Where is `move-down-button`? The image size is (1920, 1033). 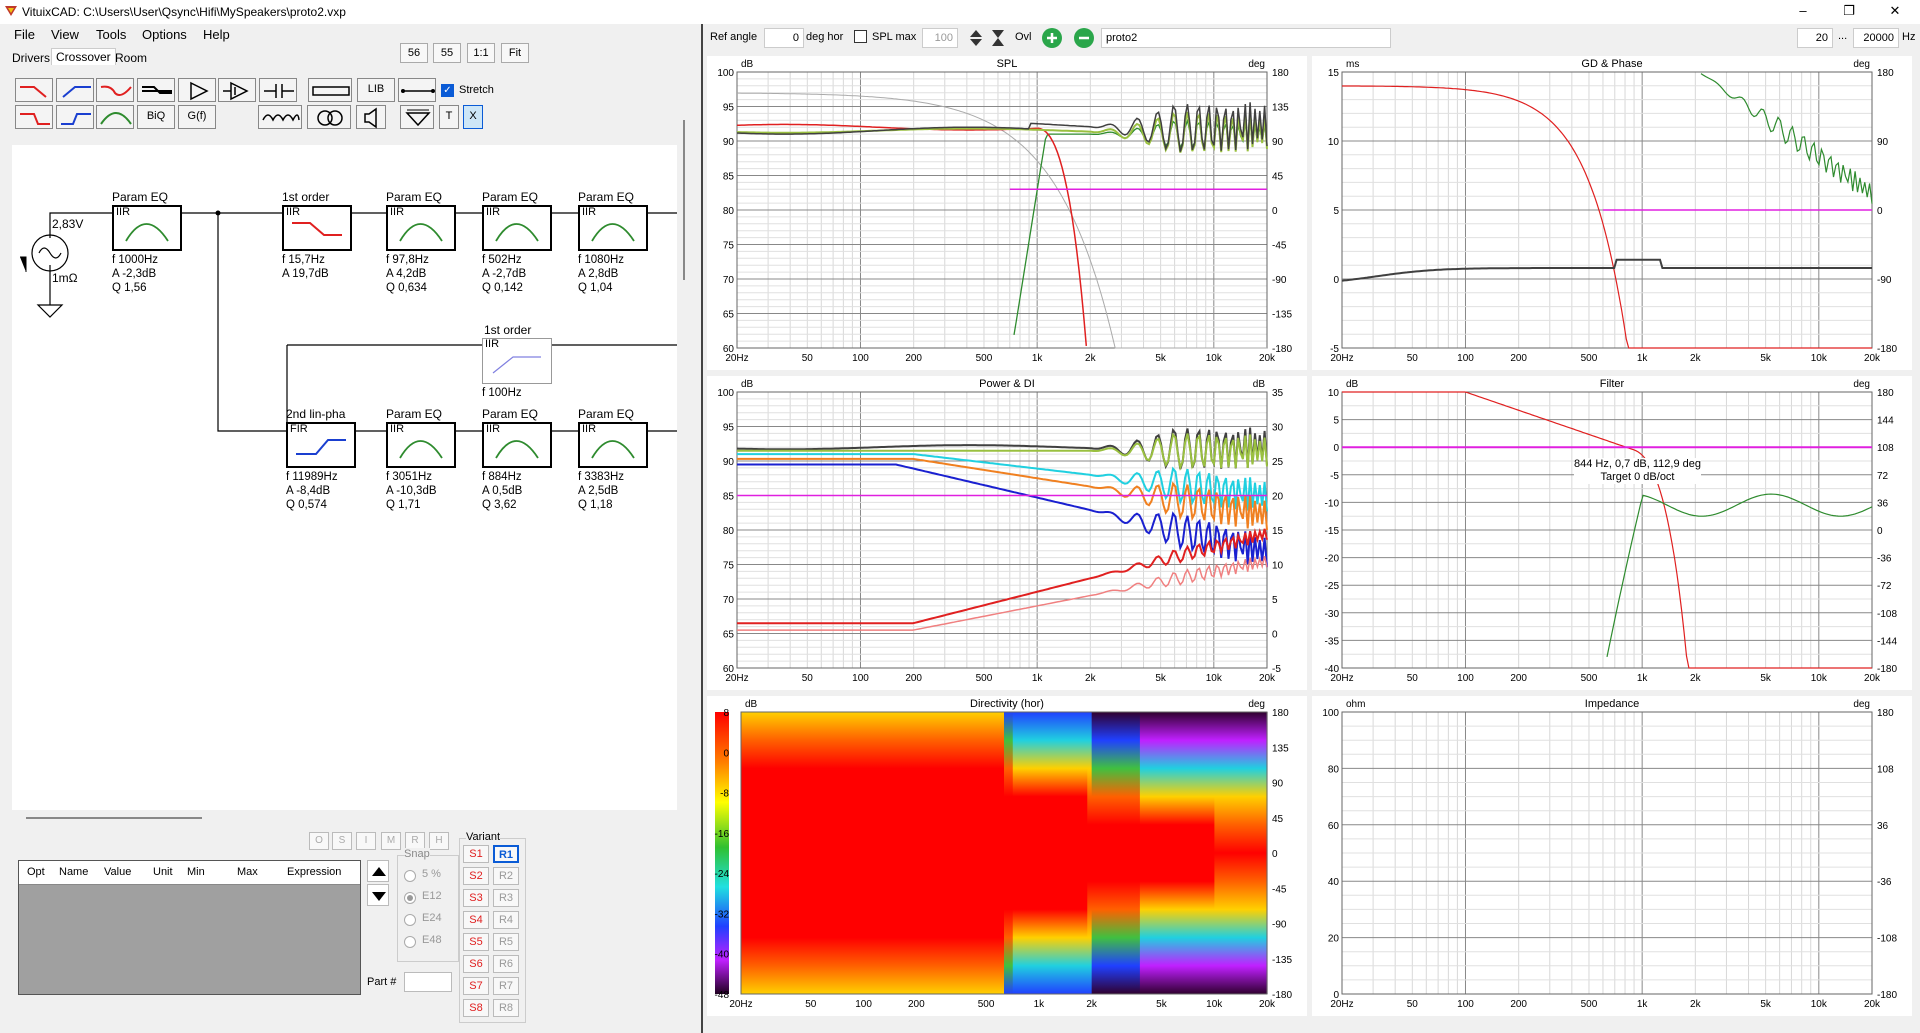 move-down-button is located at coordinates (378, 895).